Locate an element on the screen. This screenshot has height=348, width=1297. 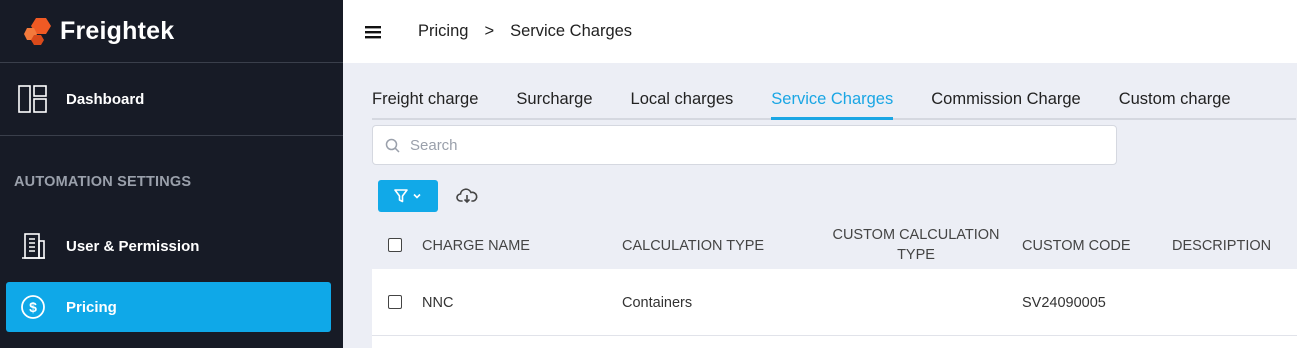
filter-button is located at coordinates (408, 196).